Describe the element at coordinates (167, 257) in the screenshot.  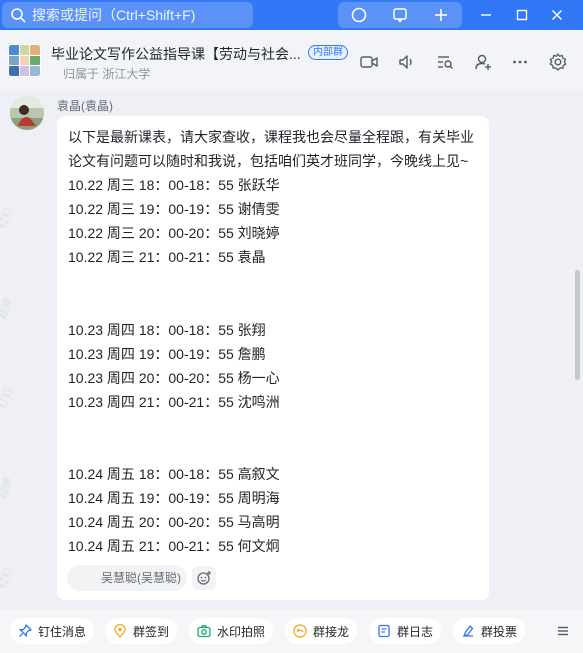
I see `message-line: 10.22 周三 21：00-21：55 袁晶` at that location.